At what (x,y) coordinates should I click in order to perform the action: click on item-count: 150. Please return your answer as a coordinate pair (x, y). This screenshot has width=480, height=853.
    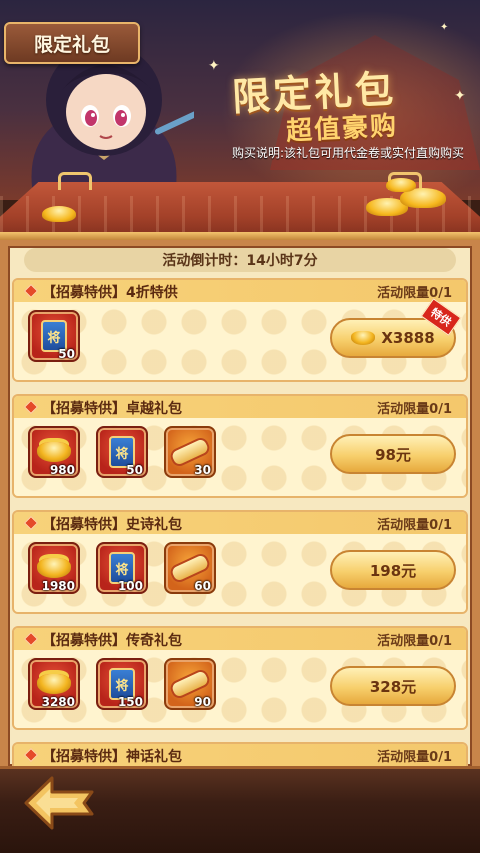
    Looking at the image, I should click on (130, 702).